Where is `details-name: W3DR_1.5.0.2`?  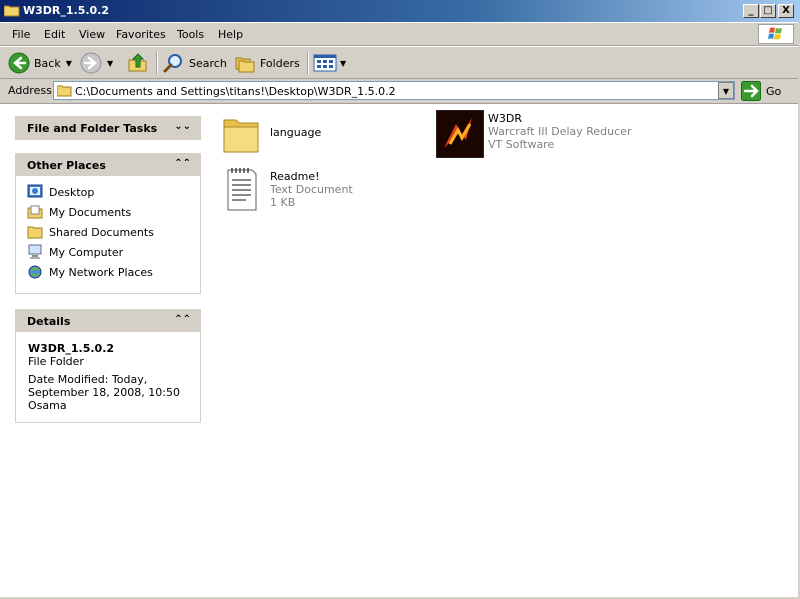
details-name: W3DR_1.5.0.2 is located at coordinates (71, 348).